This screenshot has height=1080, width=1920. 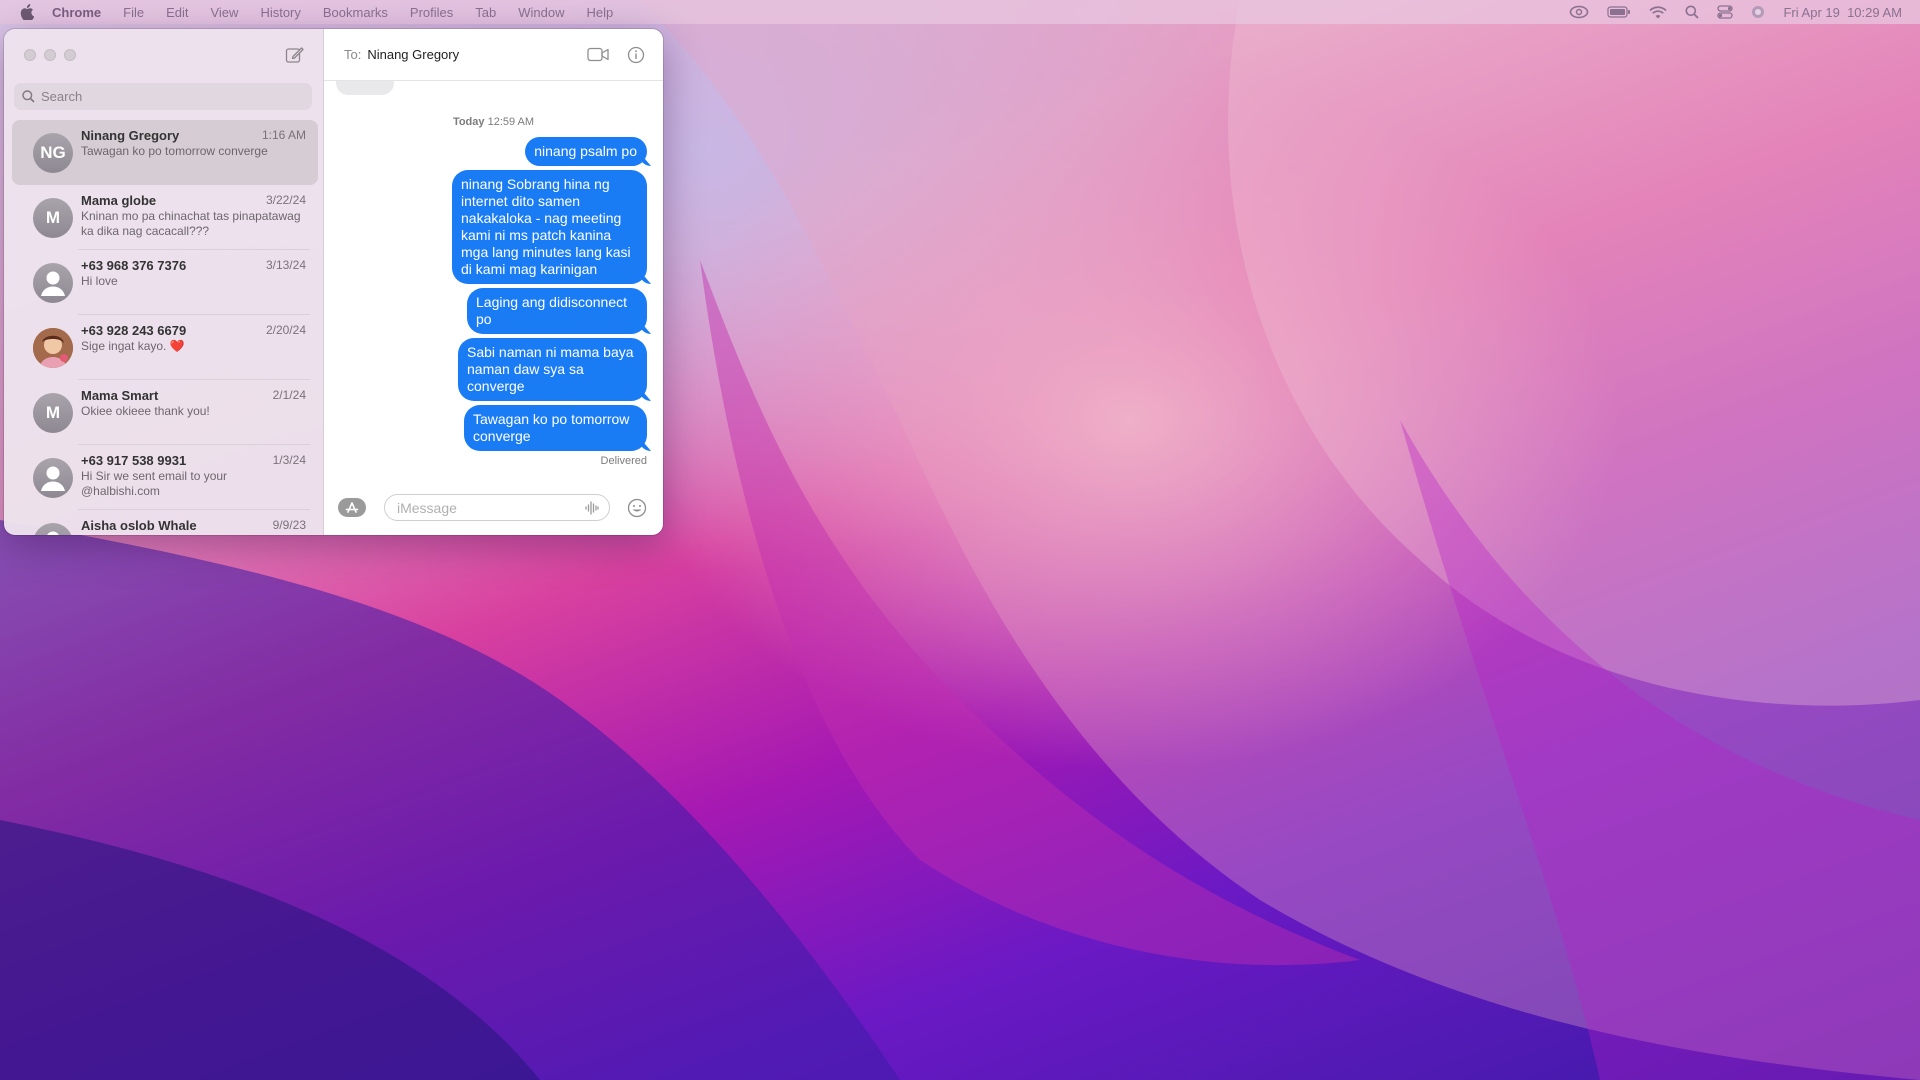 I want to click on previous-message-bubble, so click(x=365, y=88).